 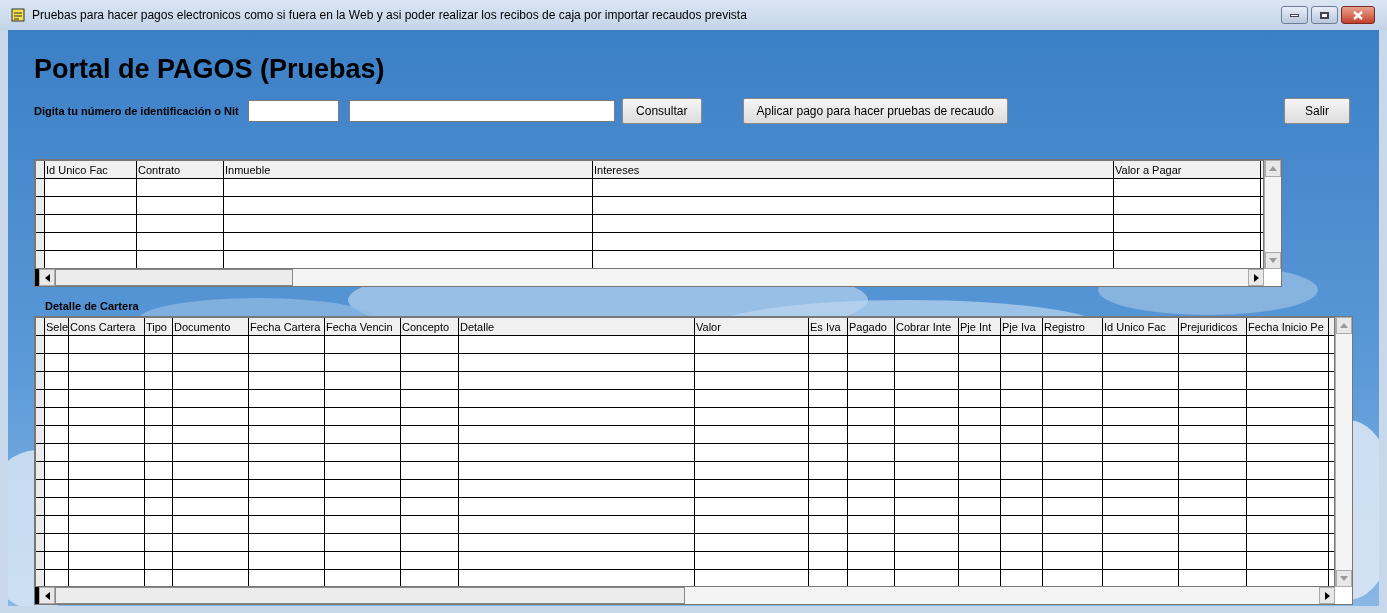 I want to click on column-header: Es Iva, so click(x=828, y=326).